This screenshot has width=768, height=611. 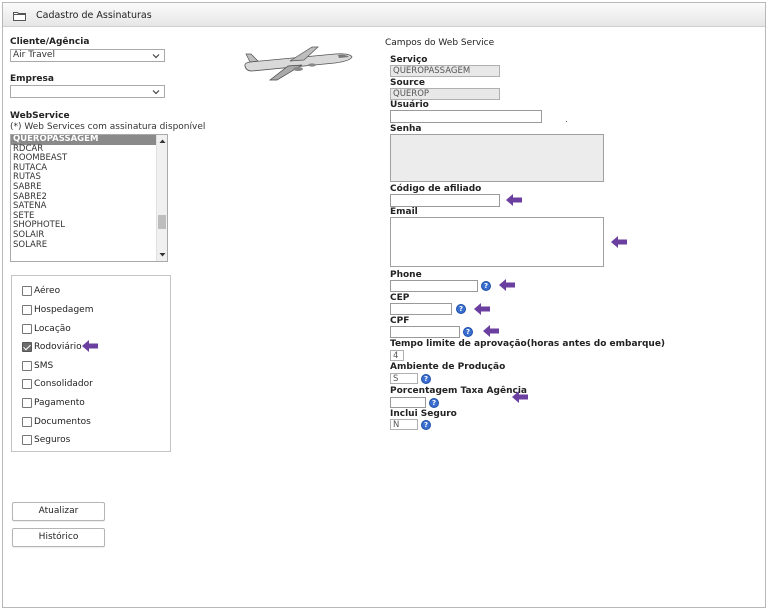 I want to click on service-field: QUEROPASSAGEM, so click(x=445, y=71).